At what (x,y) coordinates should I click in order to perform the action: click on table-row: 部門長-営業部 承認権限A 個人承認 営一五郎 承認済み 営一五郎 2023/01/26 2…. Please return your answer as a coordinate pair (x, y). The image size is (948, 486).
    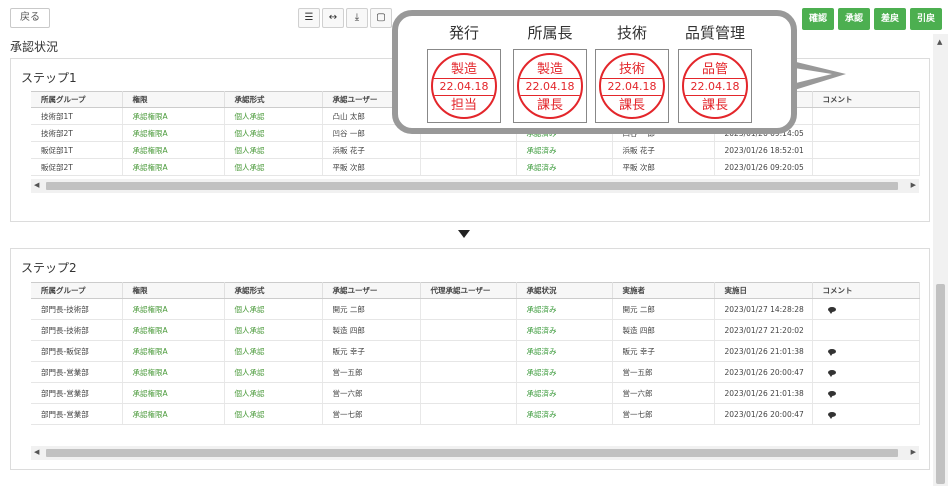
    Looking at the image, I should click on (475, 372).